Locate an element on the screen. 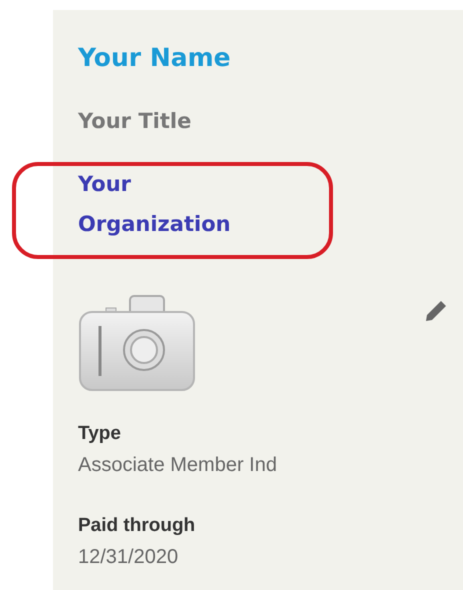  edit-icon is located at coordinates (436, 311).